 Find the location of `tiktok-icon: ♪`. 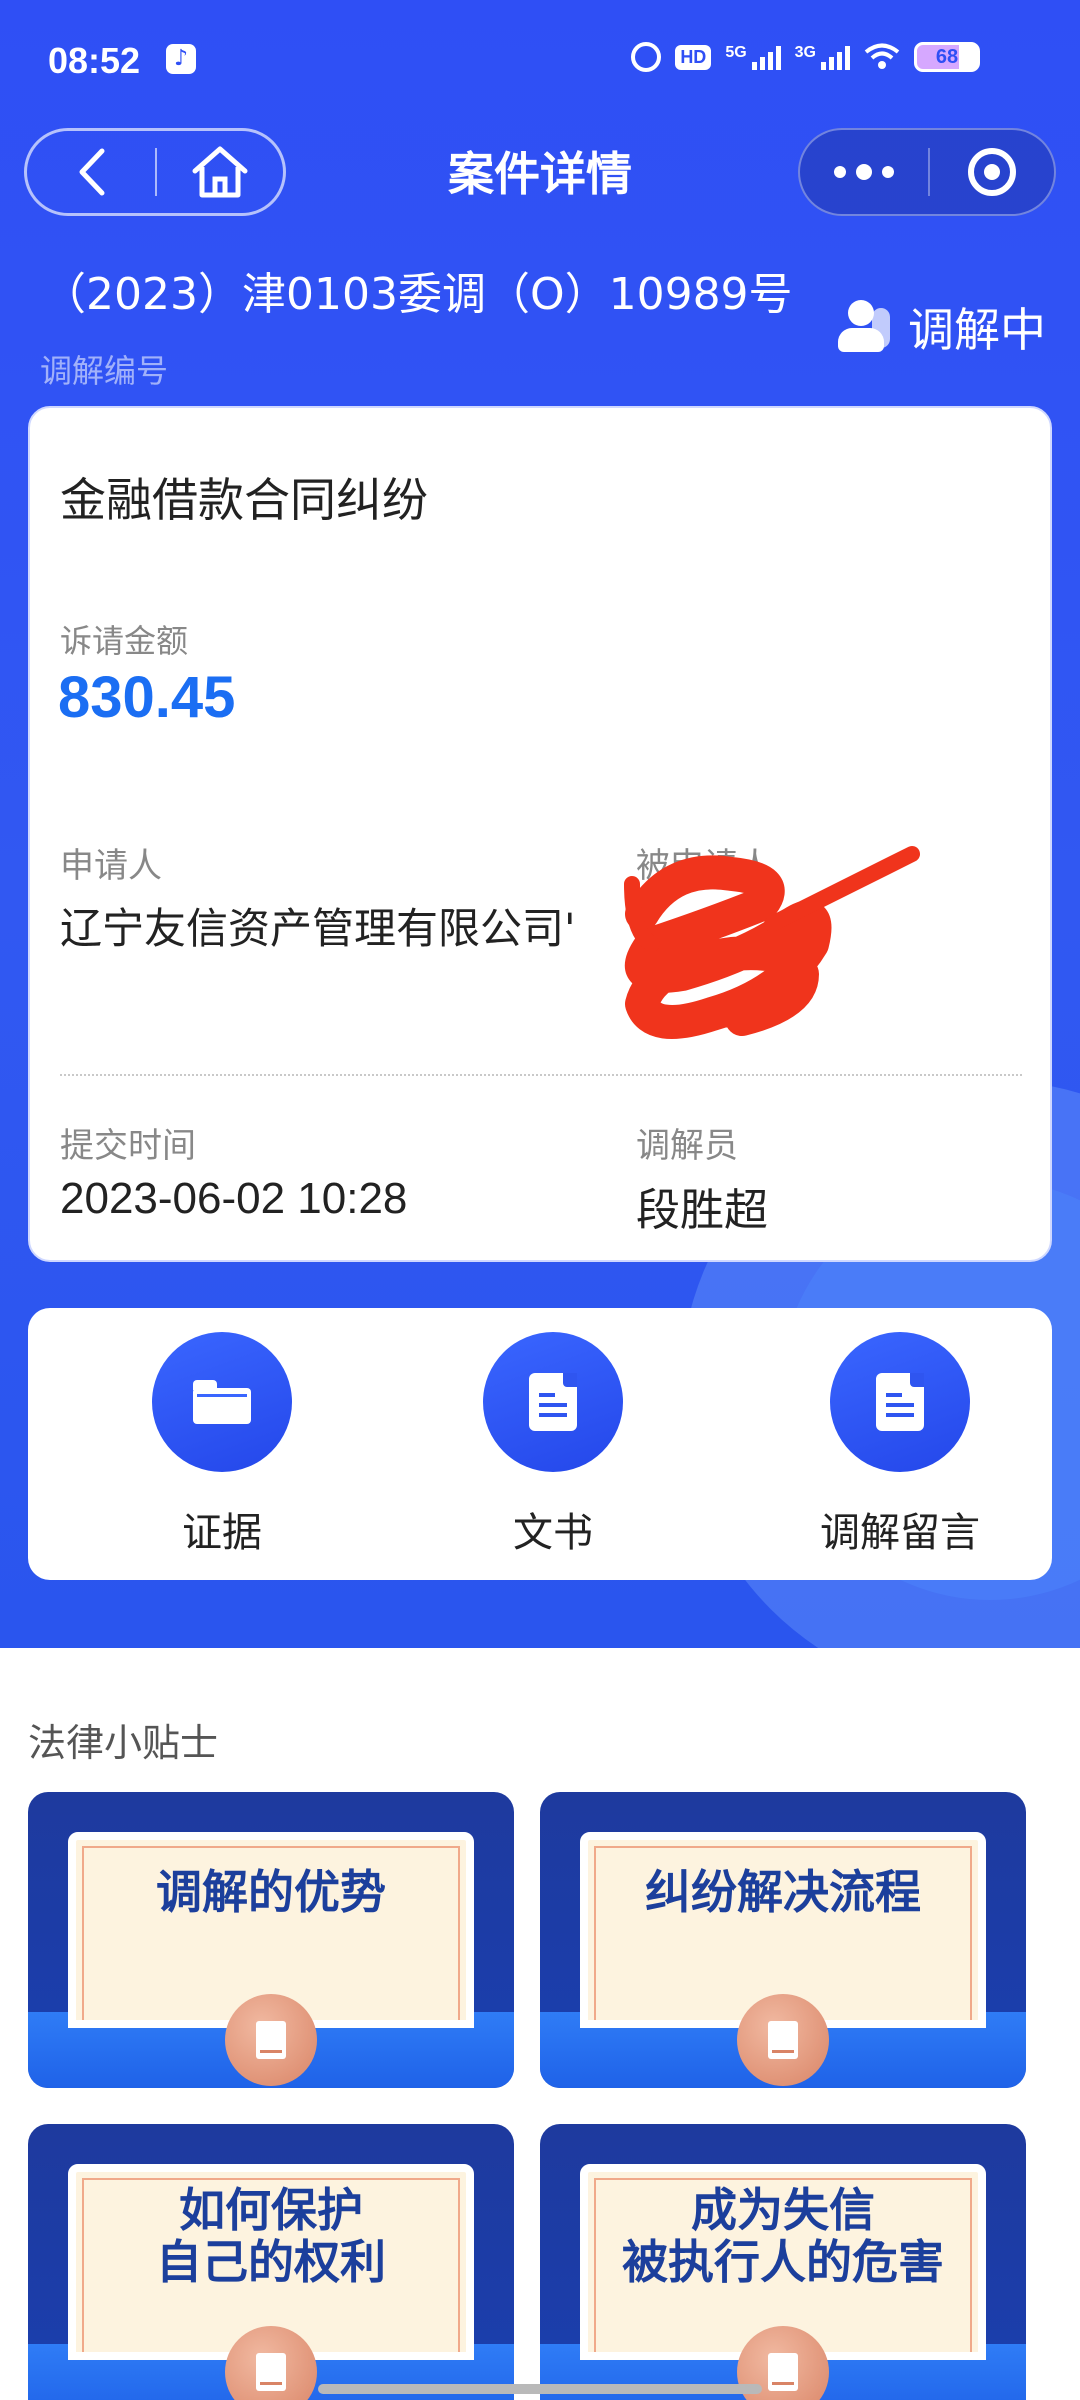

tiktok-icon: ♪ is located at coordinates (181, 59).